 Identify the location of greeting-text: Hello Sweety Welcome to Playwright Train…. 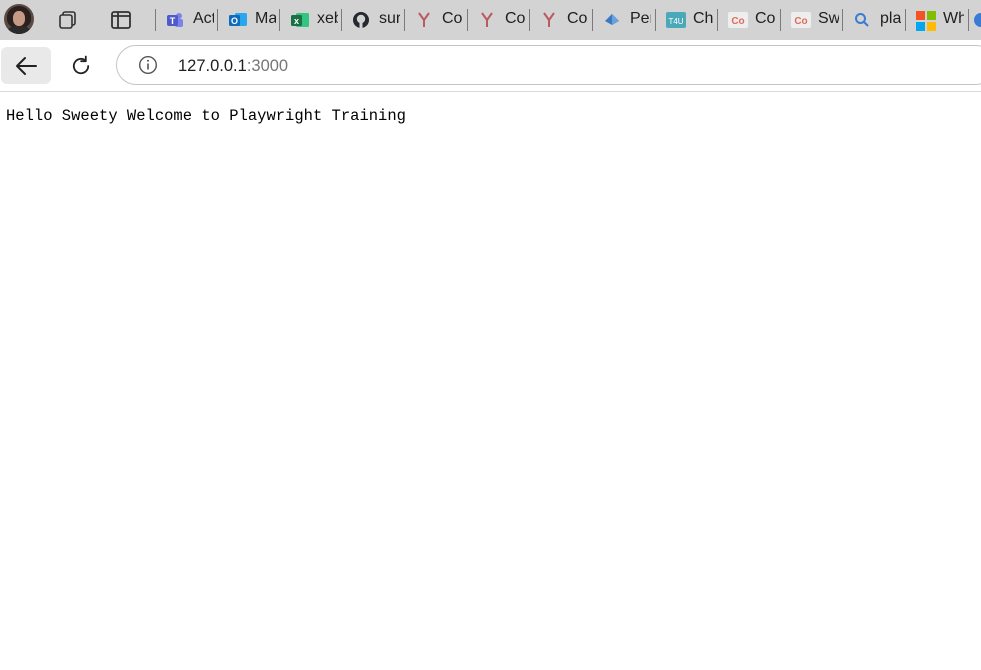
(206, 116).